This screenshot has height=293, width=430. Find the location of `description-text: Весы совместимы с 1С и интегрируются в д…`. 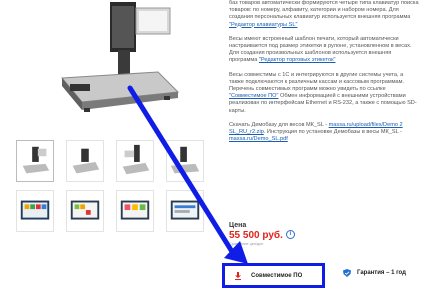

description-text: Весы совместимы с 1С и интегрируются в д… is located at coordinates (317, 82).